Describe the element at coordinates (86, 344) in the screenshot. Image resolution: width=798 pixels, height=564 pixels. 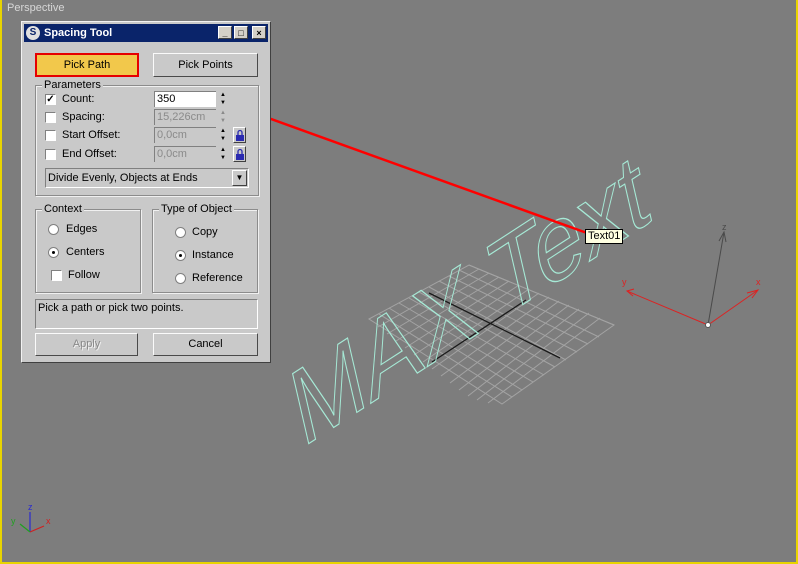
I see `apply-button: Apply` at that location.